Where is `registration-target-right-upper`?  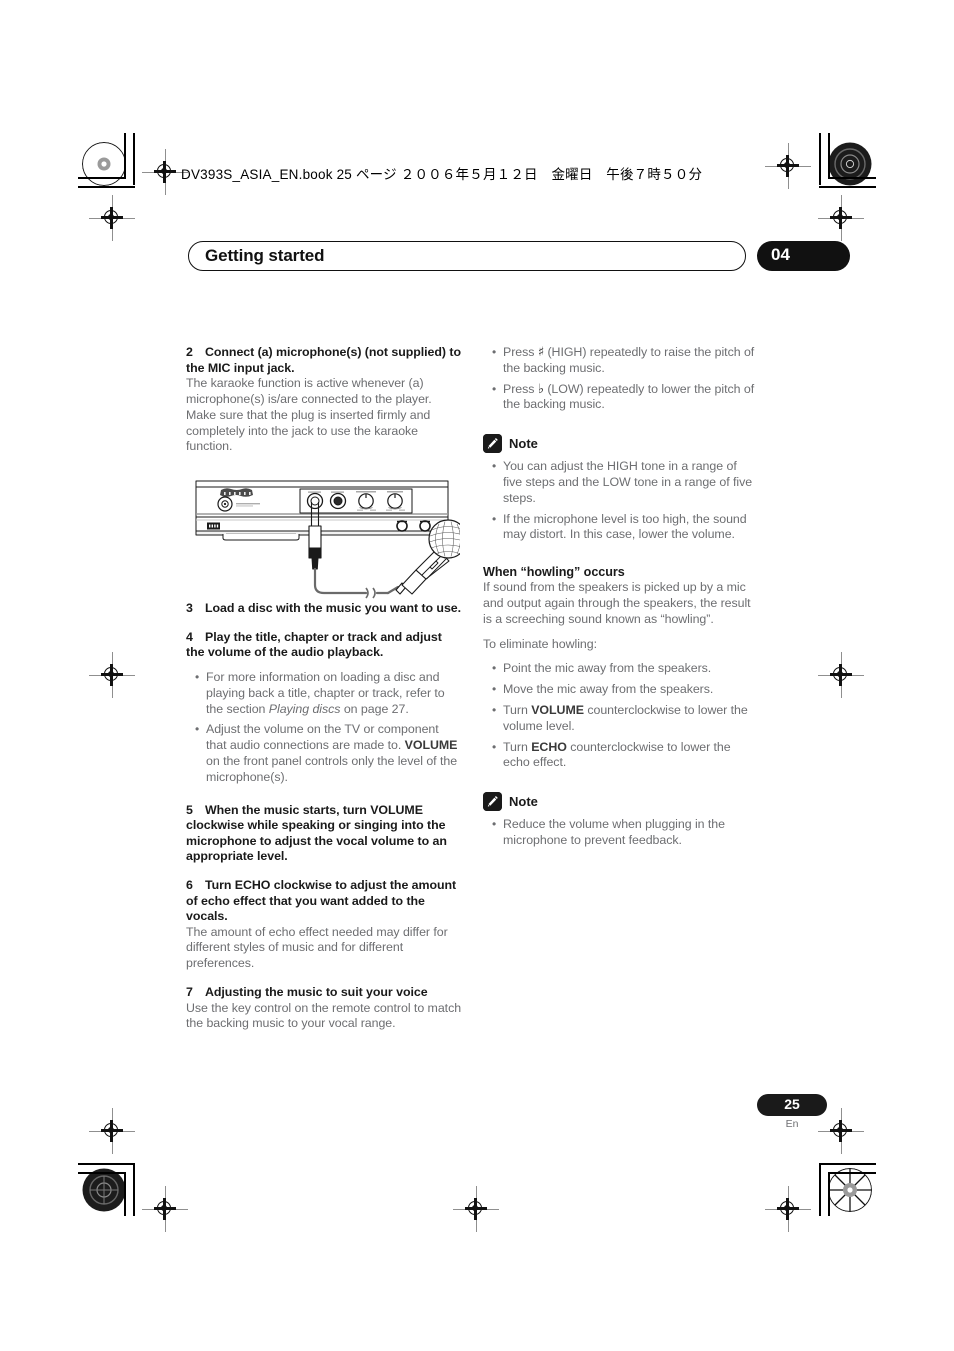 registration-target-right-upper is located at coordinates (841, 218).